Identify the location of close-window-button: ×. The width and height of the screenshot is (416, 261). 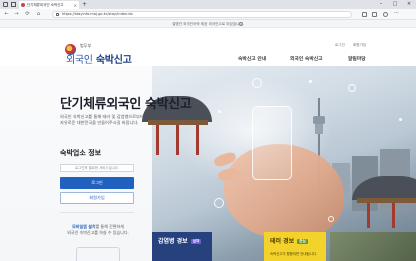
(409, 4).